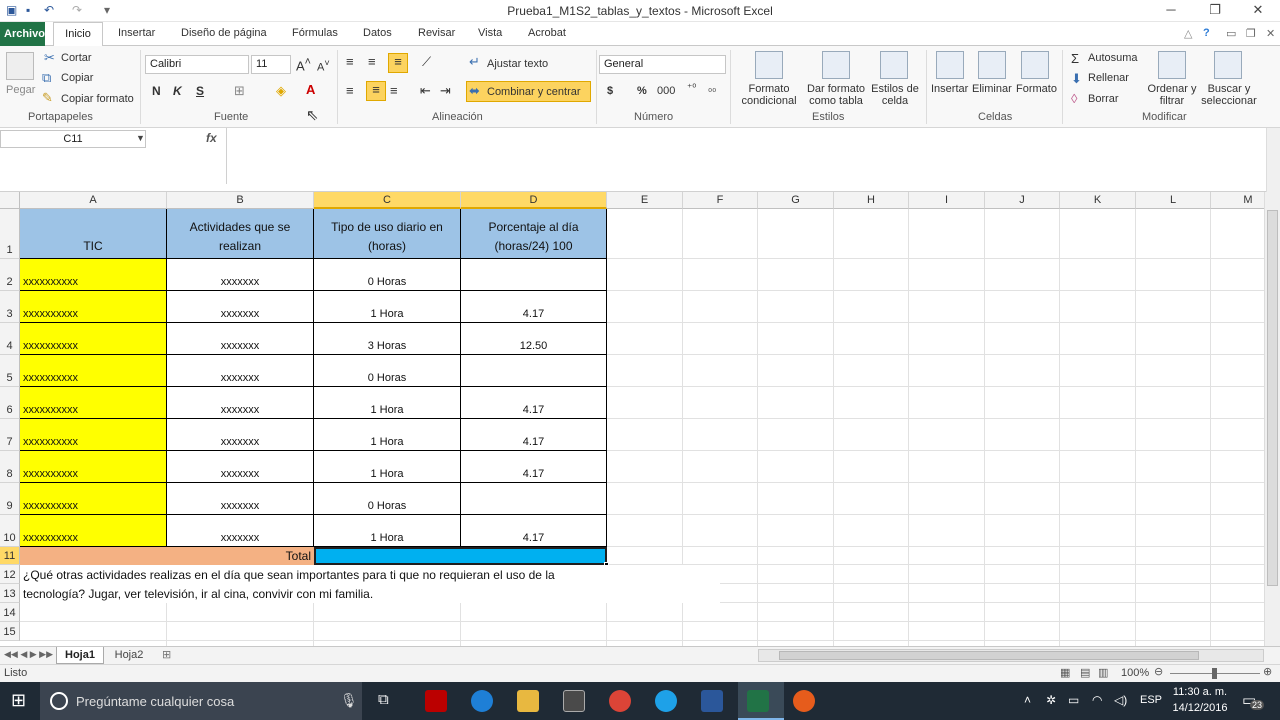  Describe the element at coordinates (303, 64) in the screenshot. I see `grow-font-icon: A˄` at that location.